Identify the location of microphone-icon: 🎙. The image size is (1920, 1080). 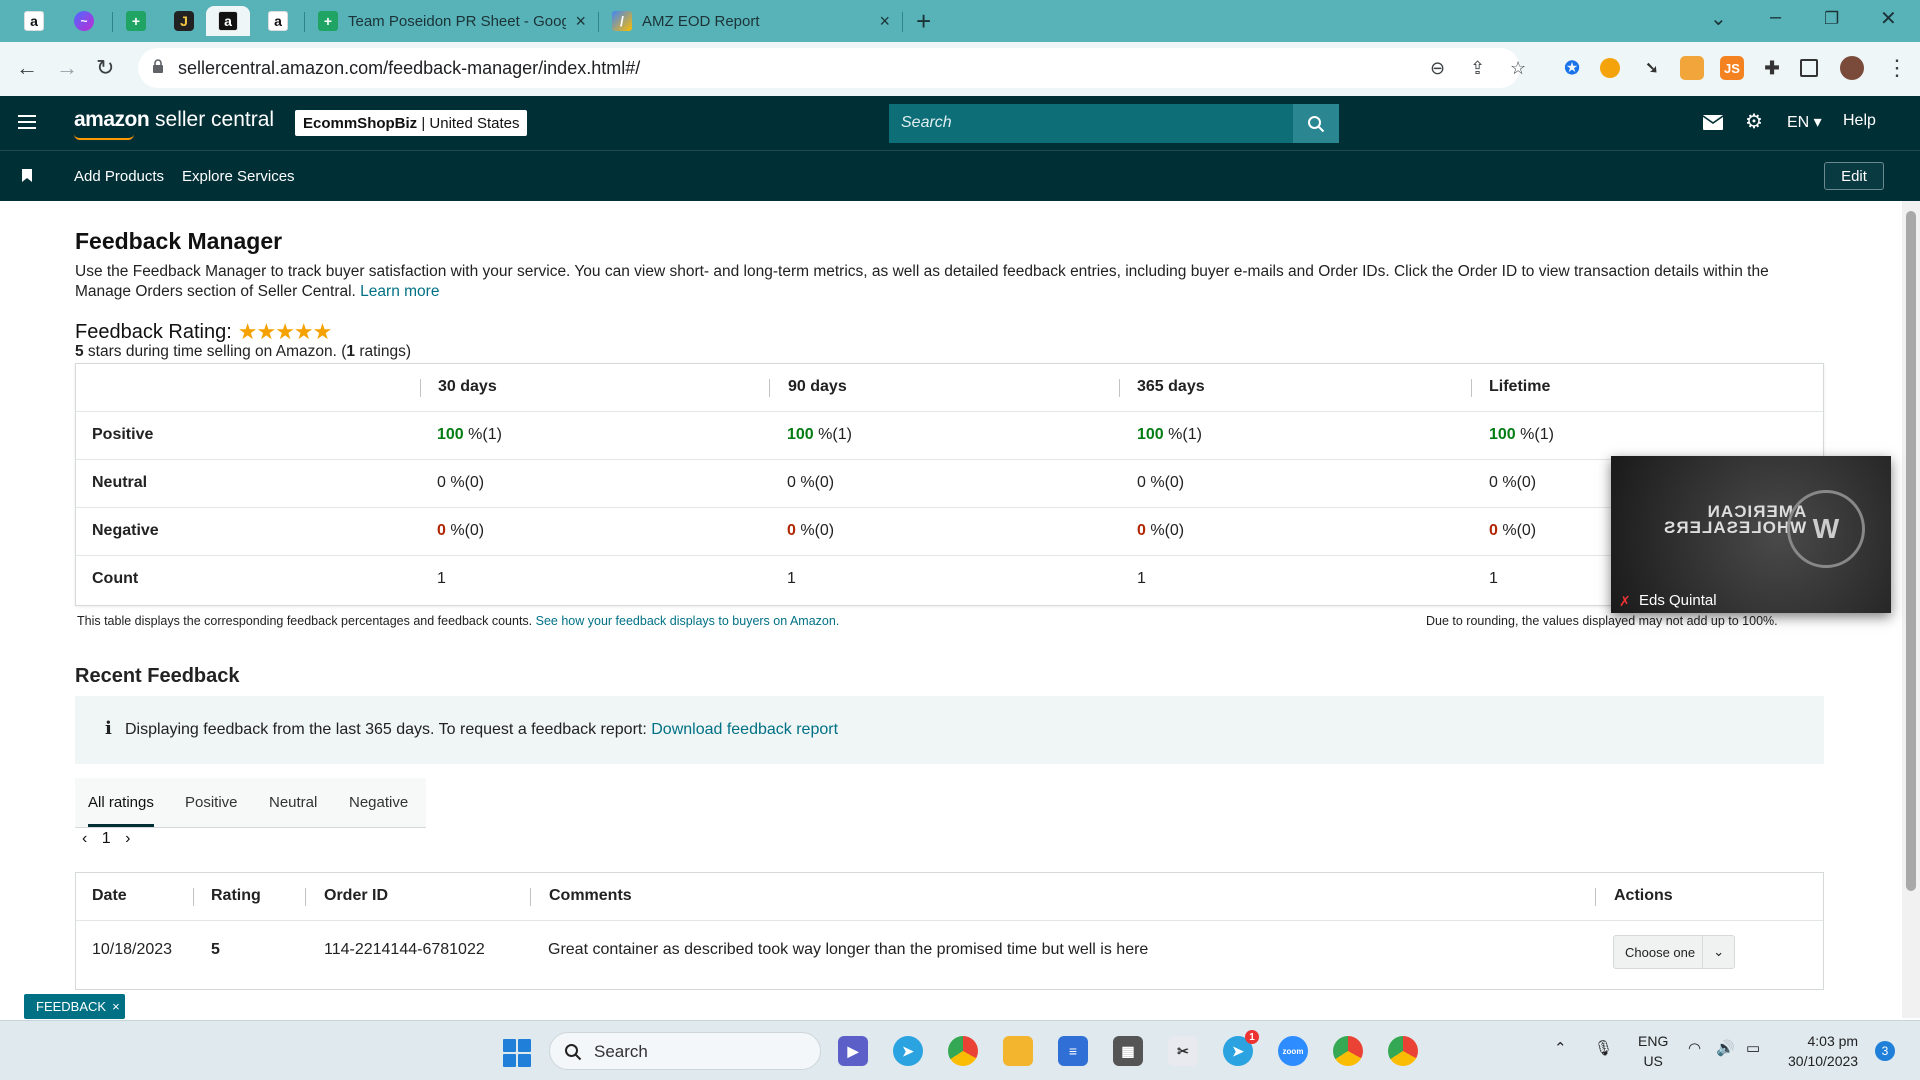
(1603, 1048).